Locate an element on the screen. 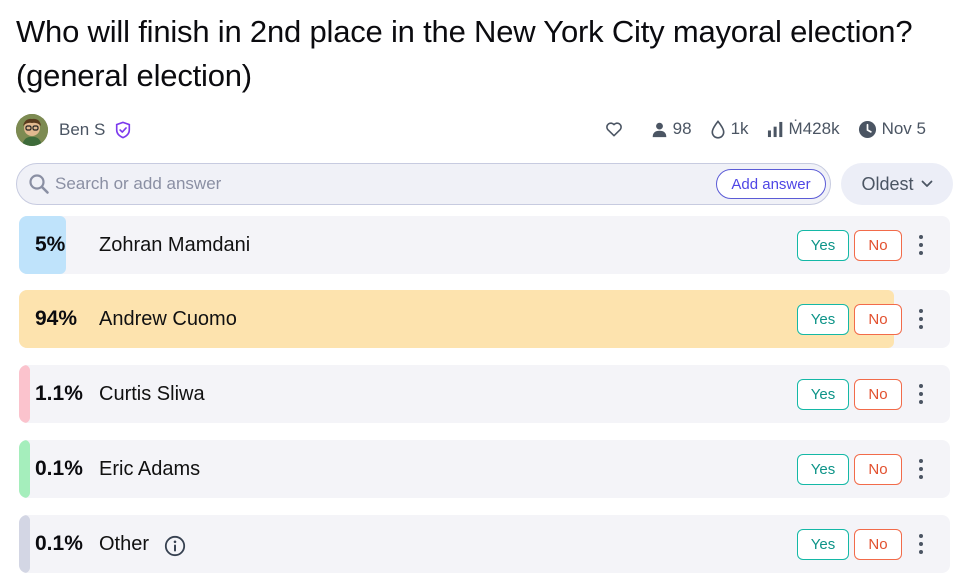  droplet-icon is located at coordinates (718, 129).